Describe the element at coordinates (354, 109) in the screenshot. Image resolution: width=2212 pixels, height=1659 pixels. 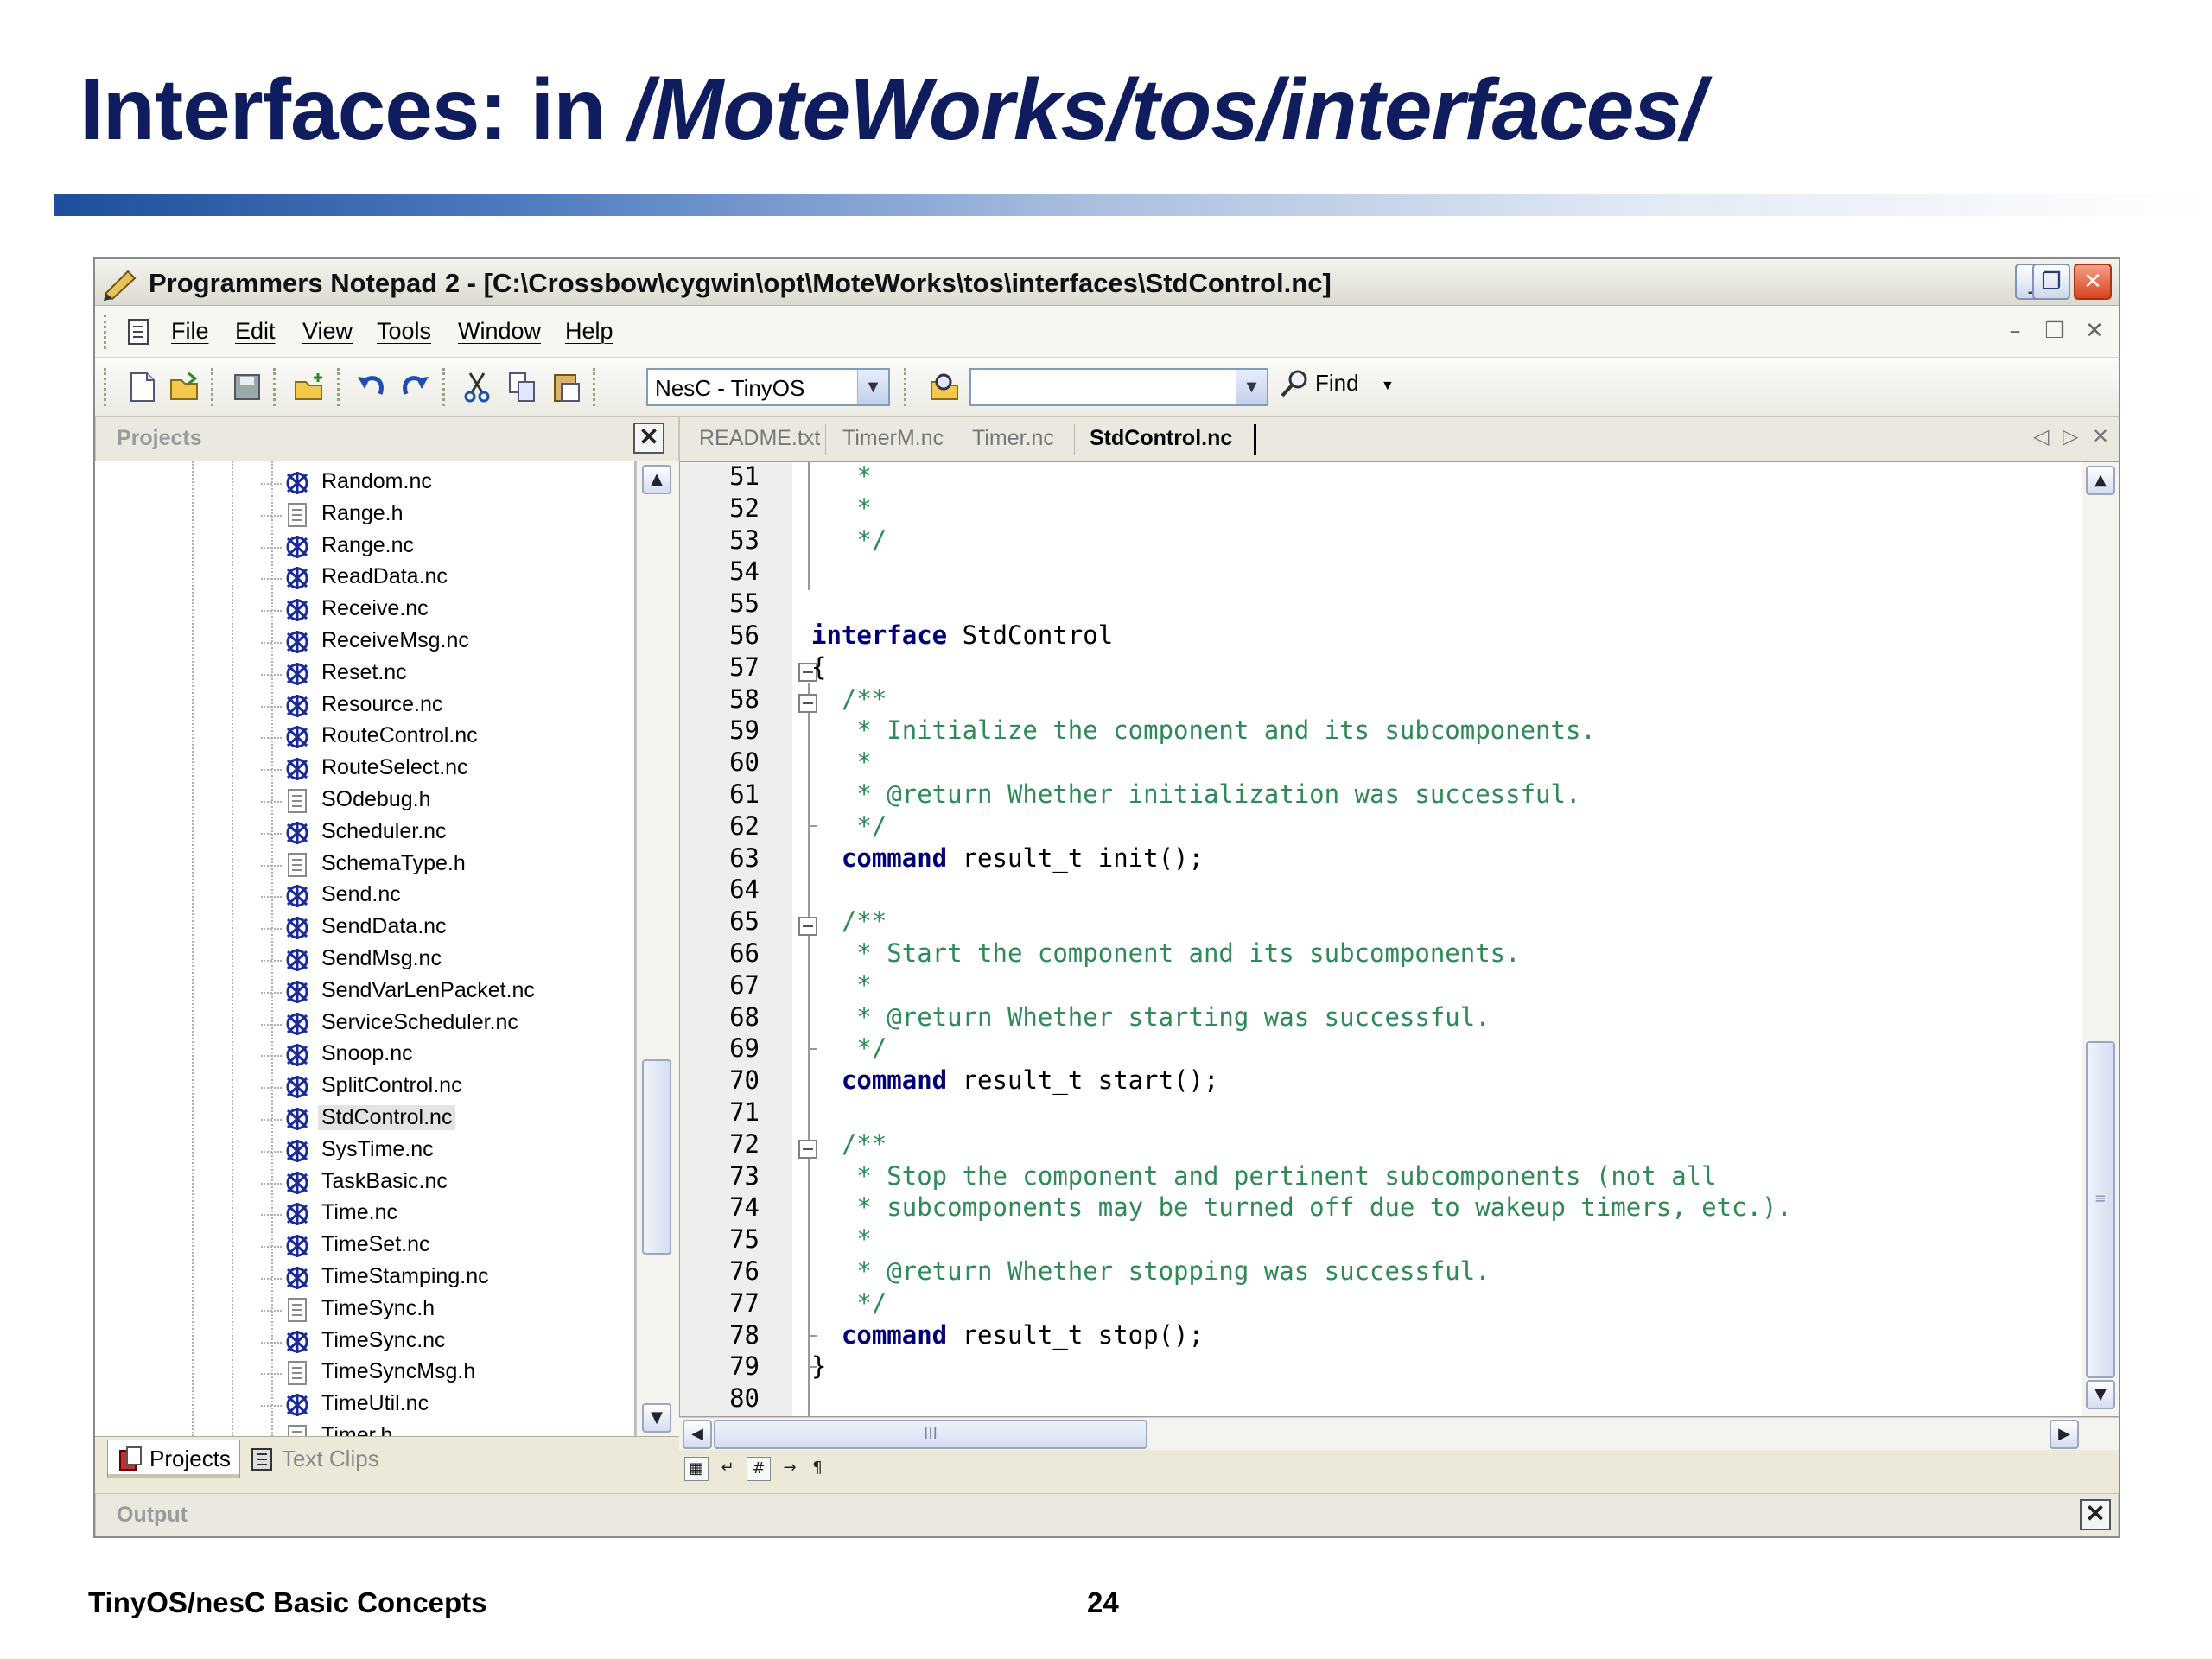
I see `slide-title-prefix: Interfaces: in` at that location.